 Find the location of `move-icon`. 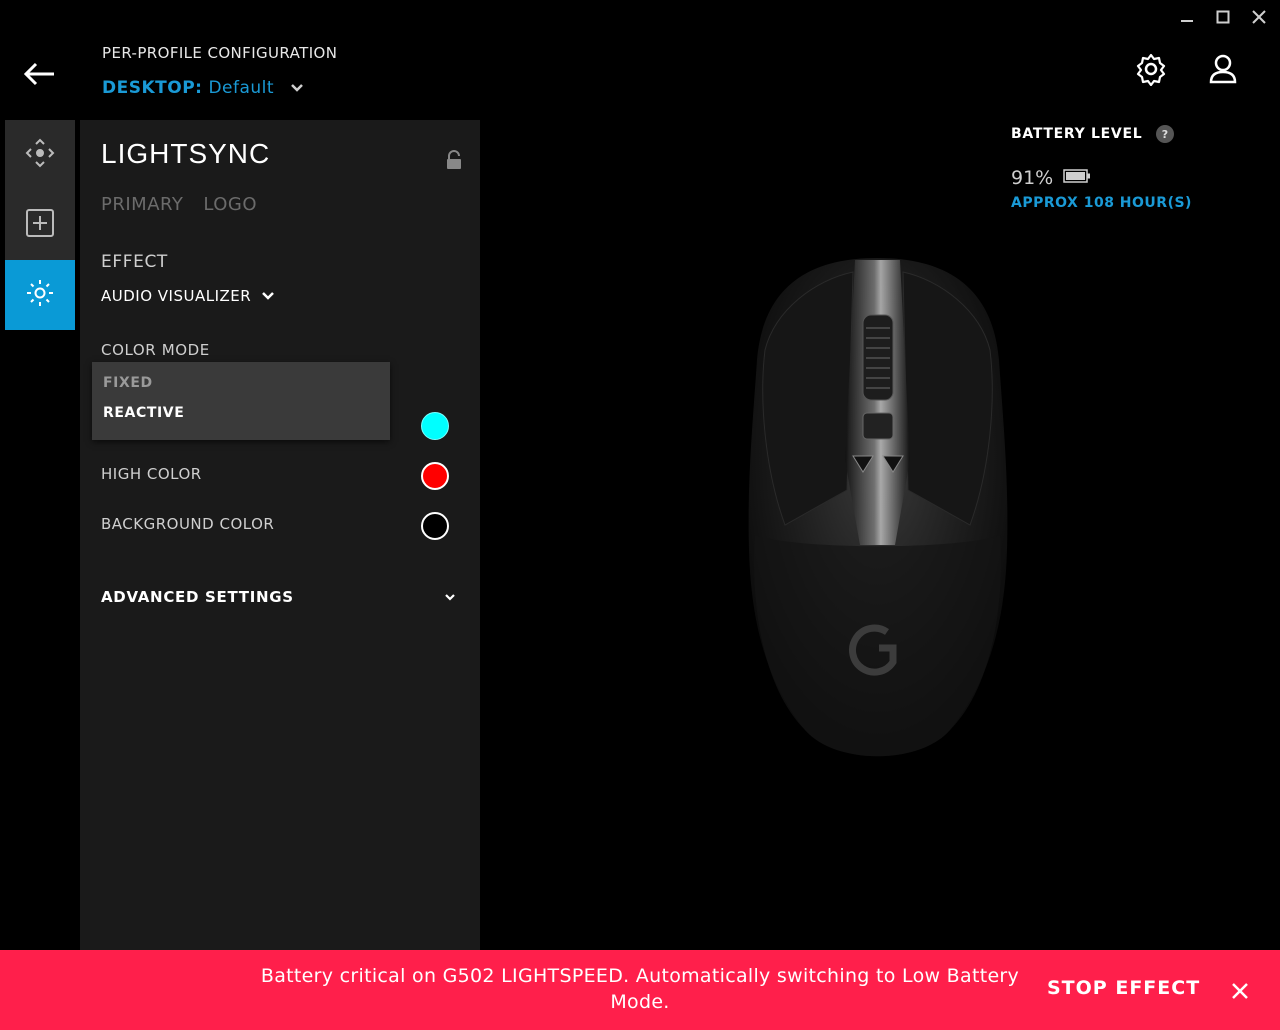

move-icon is located at coordinates (40, 155).